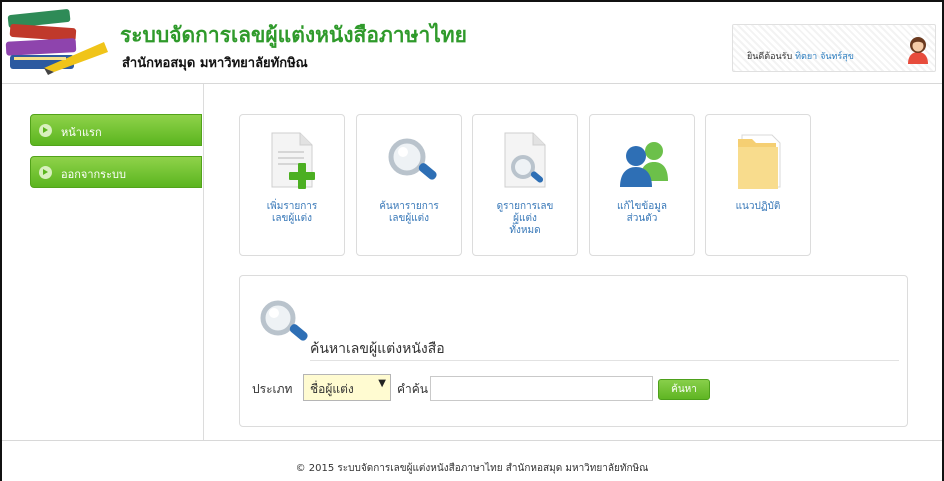  Describe the element at coordinates (644, 164) in the screenshot. I see `users-icon` at that location.